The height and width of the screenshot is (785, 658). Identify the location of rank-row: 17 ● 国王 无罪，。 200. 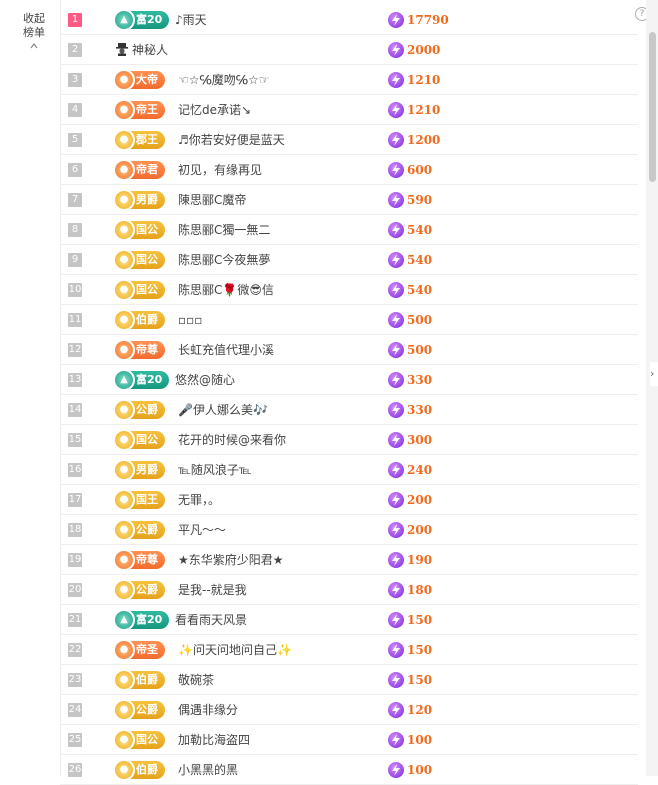
(349, 500).